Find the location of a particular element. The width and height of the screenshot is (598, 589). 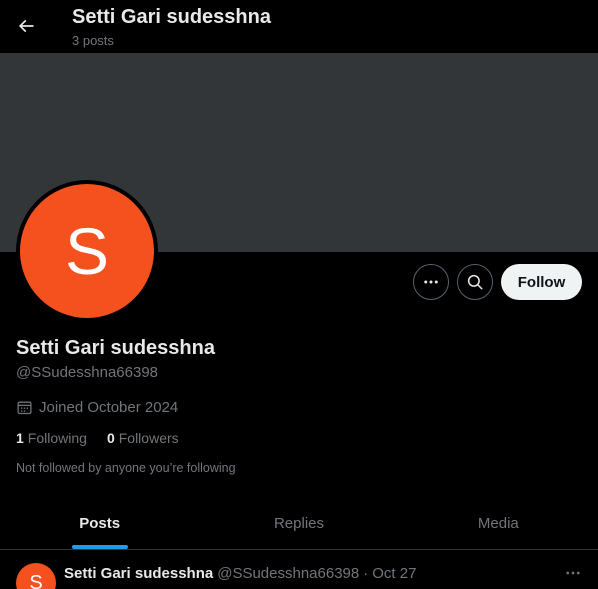

tab-replies-label: Replies is located at coordinates (298, 523).